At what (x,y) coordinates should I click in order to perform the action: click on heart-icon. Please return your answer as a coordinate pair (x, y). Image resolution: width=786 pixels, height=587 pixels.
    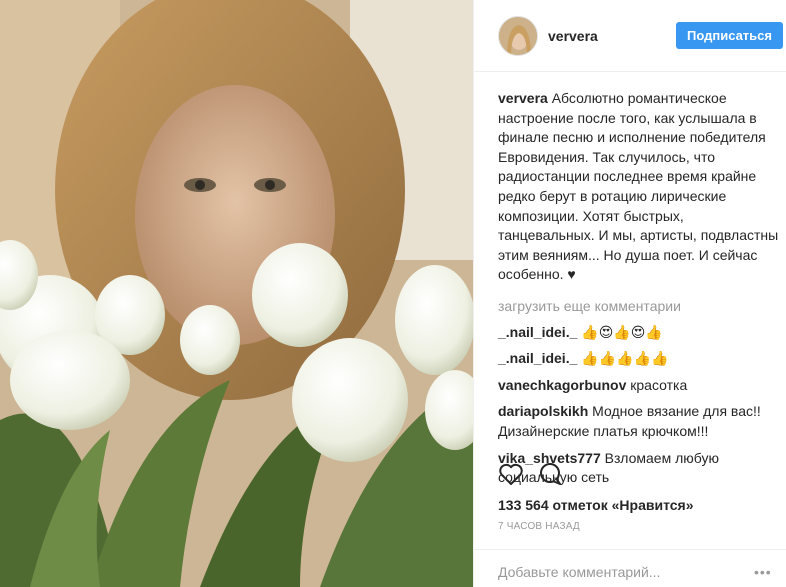
    Looking at the image, I should click on (511, 474).